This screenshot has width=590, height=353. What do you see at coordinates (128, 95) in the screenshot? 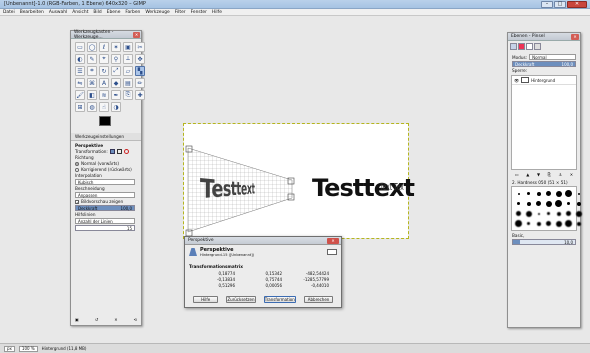
I see `clone-icon: ⎘` at bounding box center [128, 95].